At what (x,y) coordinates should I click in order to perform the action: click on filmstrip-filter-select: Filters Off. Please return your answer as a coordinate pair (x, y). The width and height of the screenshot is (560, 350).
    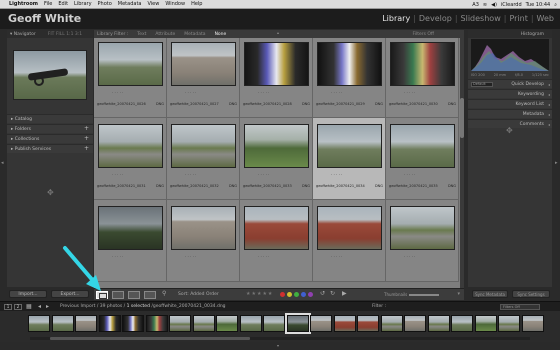
    Looking at the image, I should click on (520, 307).